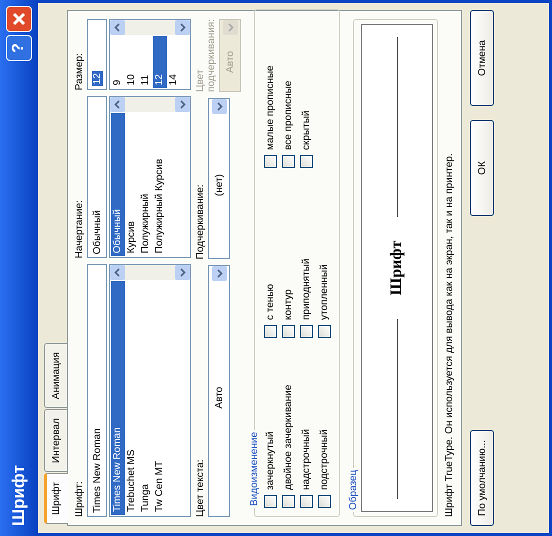 Image resolution: width=552 pixels, height=536 pixels. I want to click on checkbox-label: приподнятый, so click(306, 289).